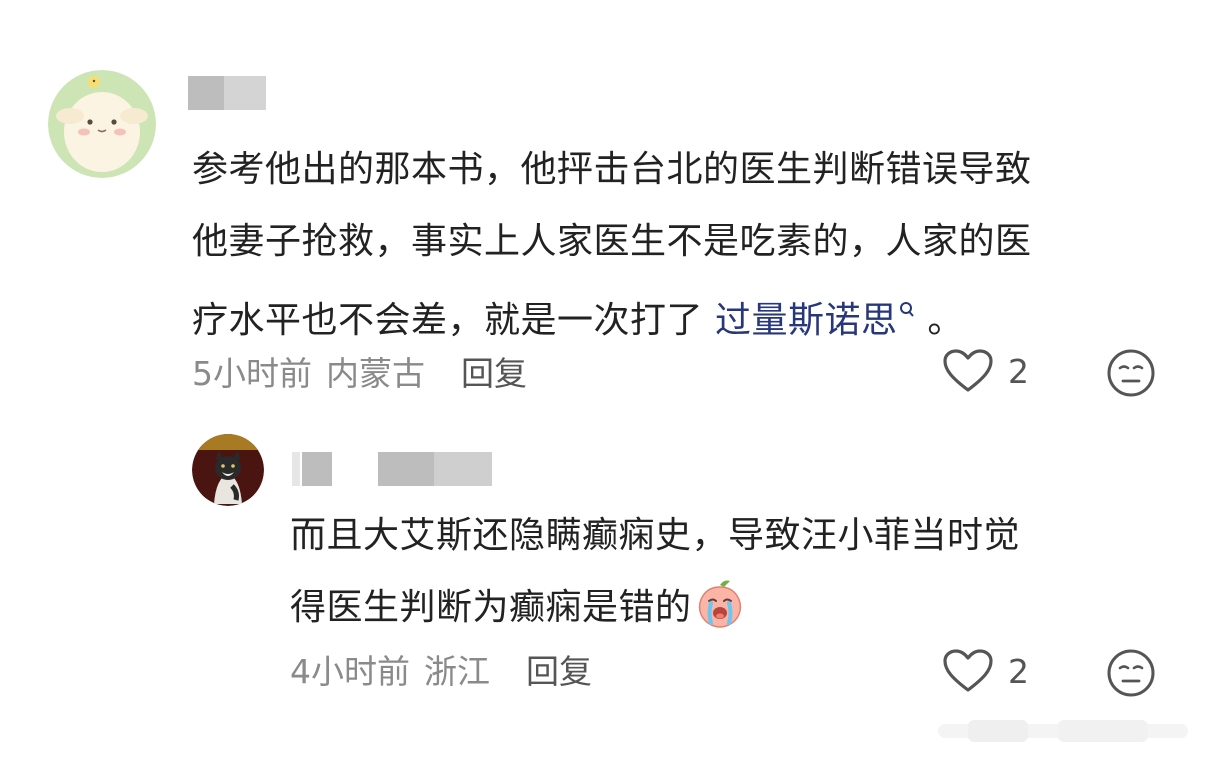 Image resolution: width=1206 pixels, height=762 pixels. I want to click on watermark, so click(1063, 730).